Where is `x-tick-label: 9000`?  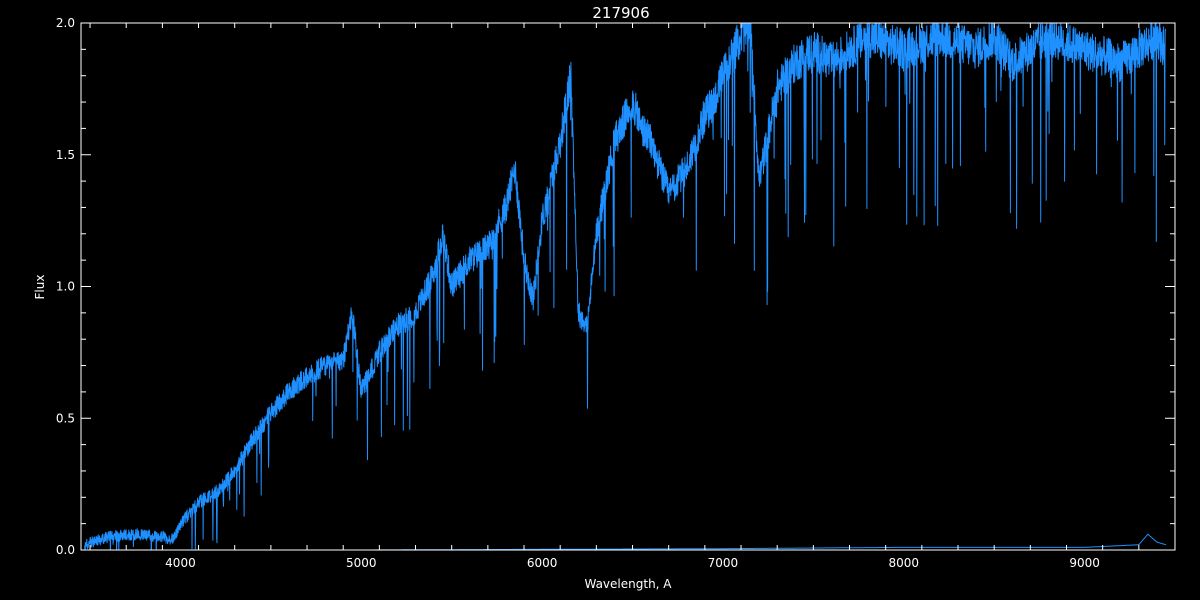
x-tick-label: 9000 is located at coordinates (1084, 563).